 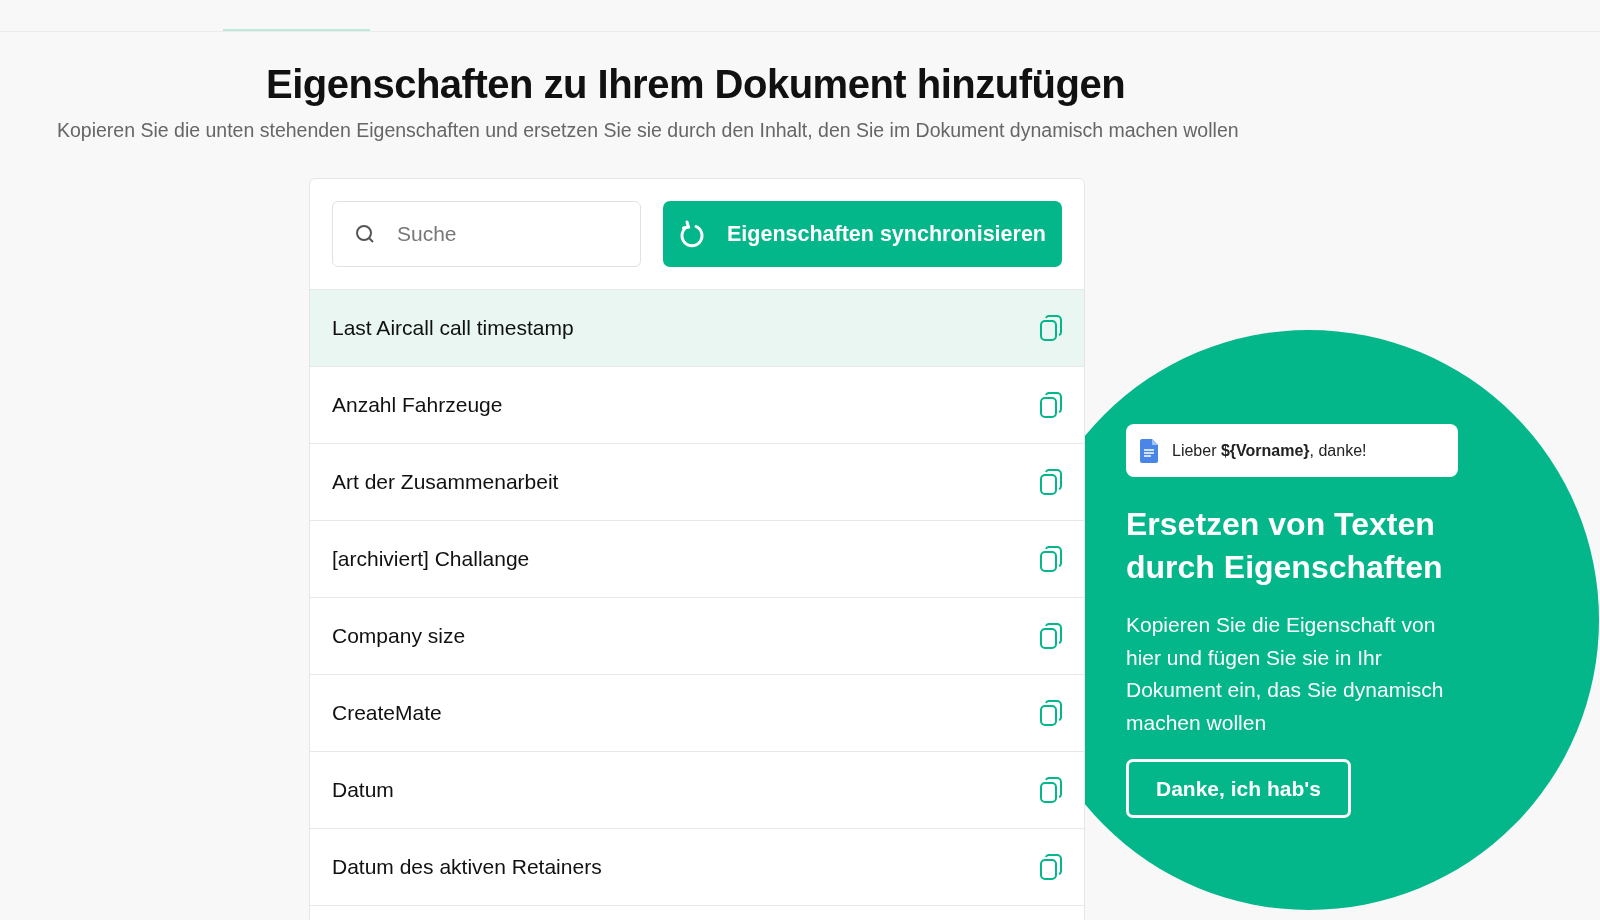 What do you see at coordinates (697, 789) in the screenshot?
I see `property-row: Datum` at bounding box center [697, 789].